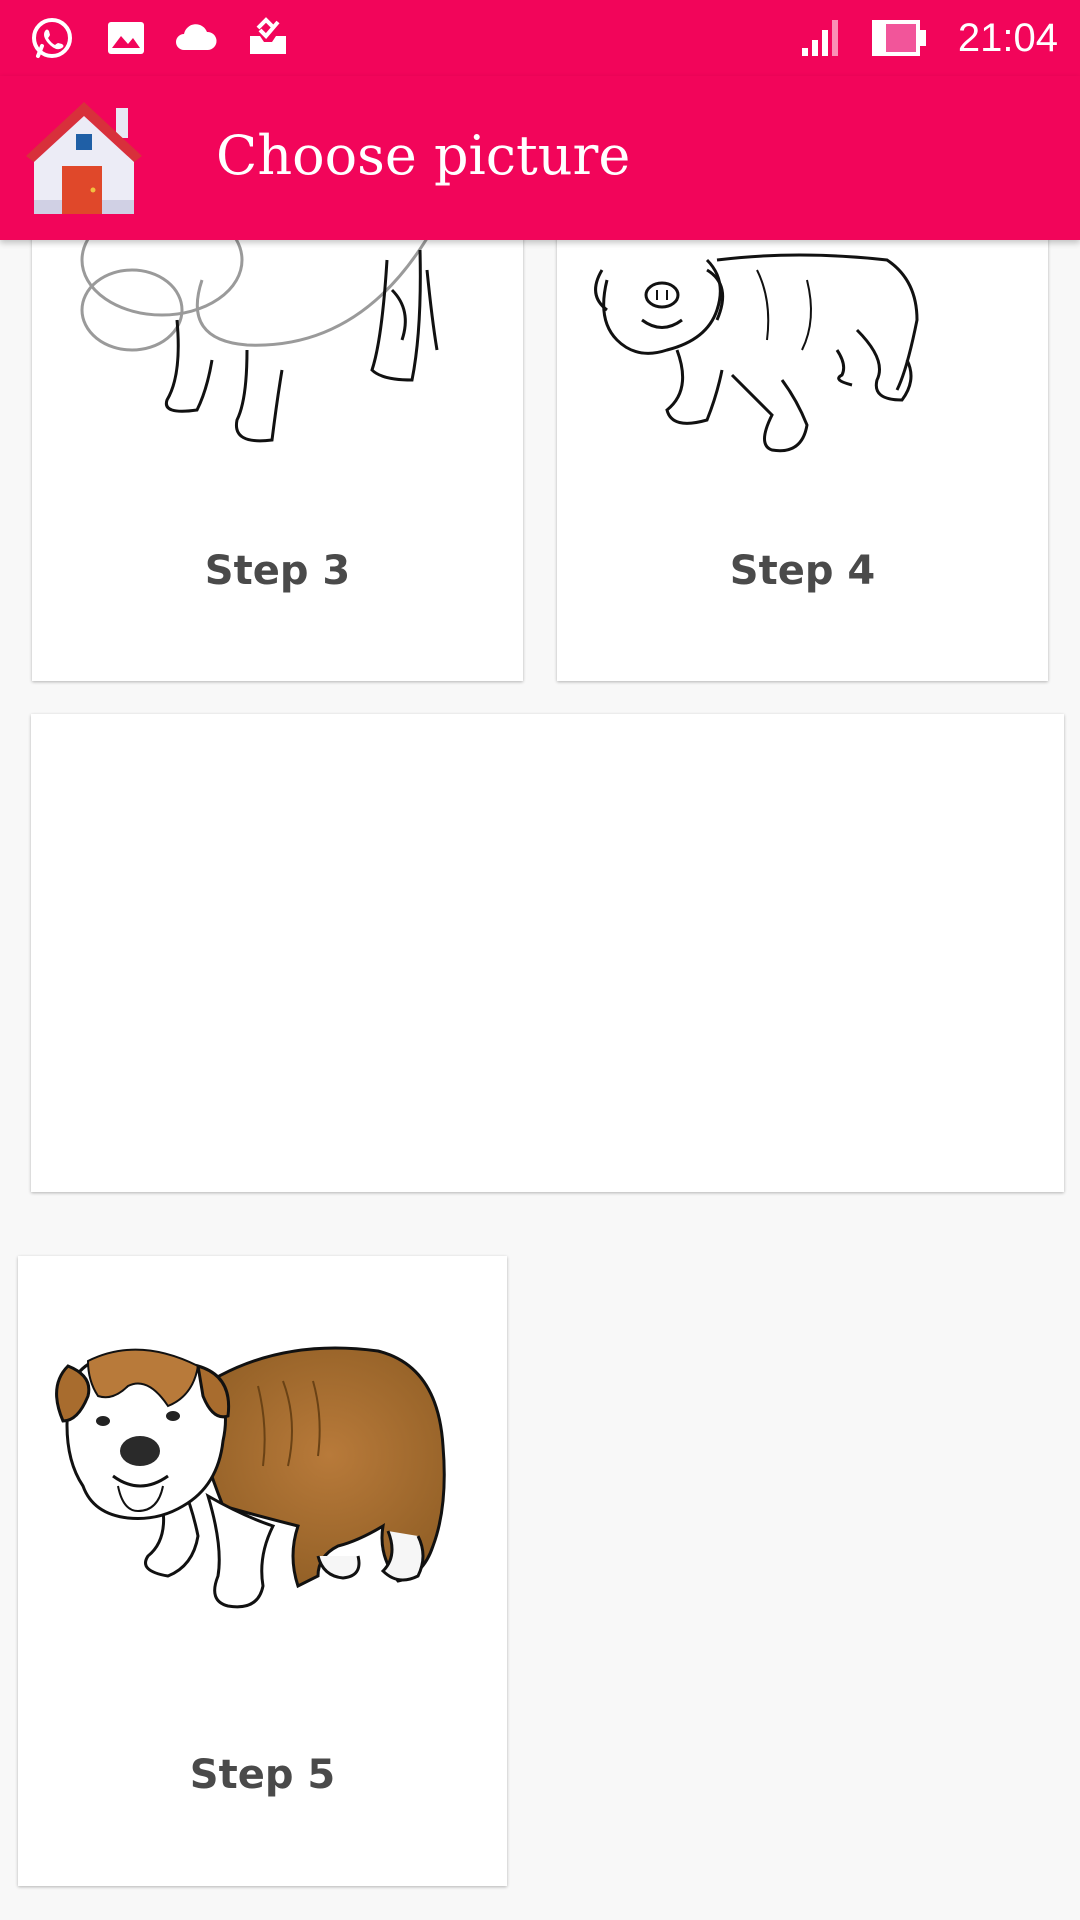 This screenshot has width=1080, height=1920. What do you see at coordinates (277, 571) in the screenshot?
I see `card-label: Step 3` at bounding box center [277, 571].